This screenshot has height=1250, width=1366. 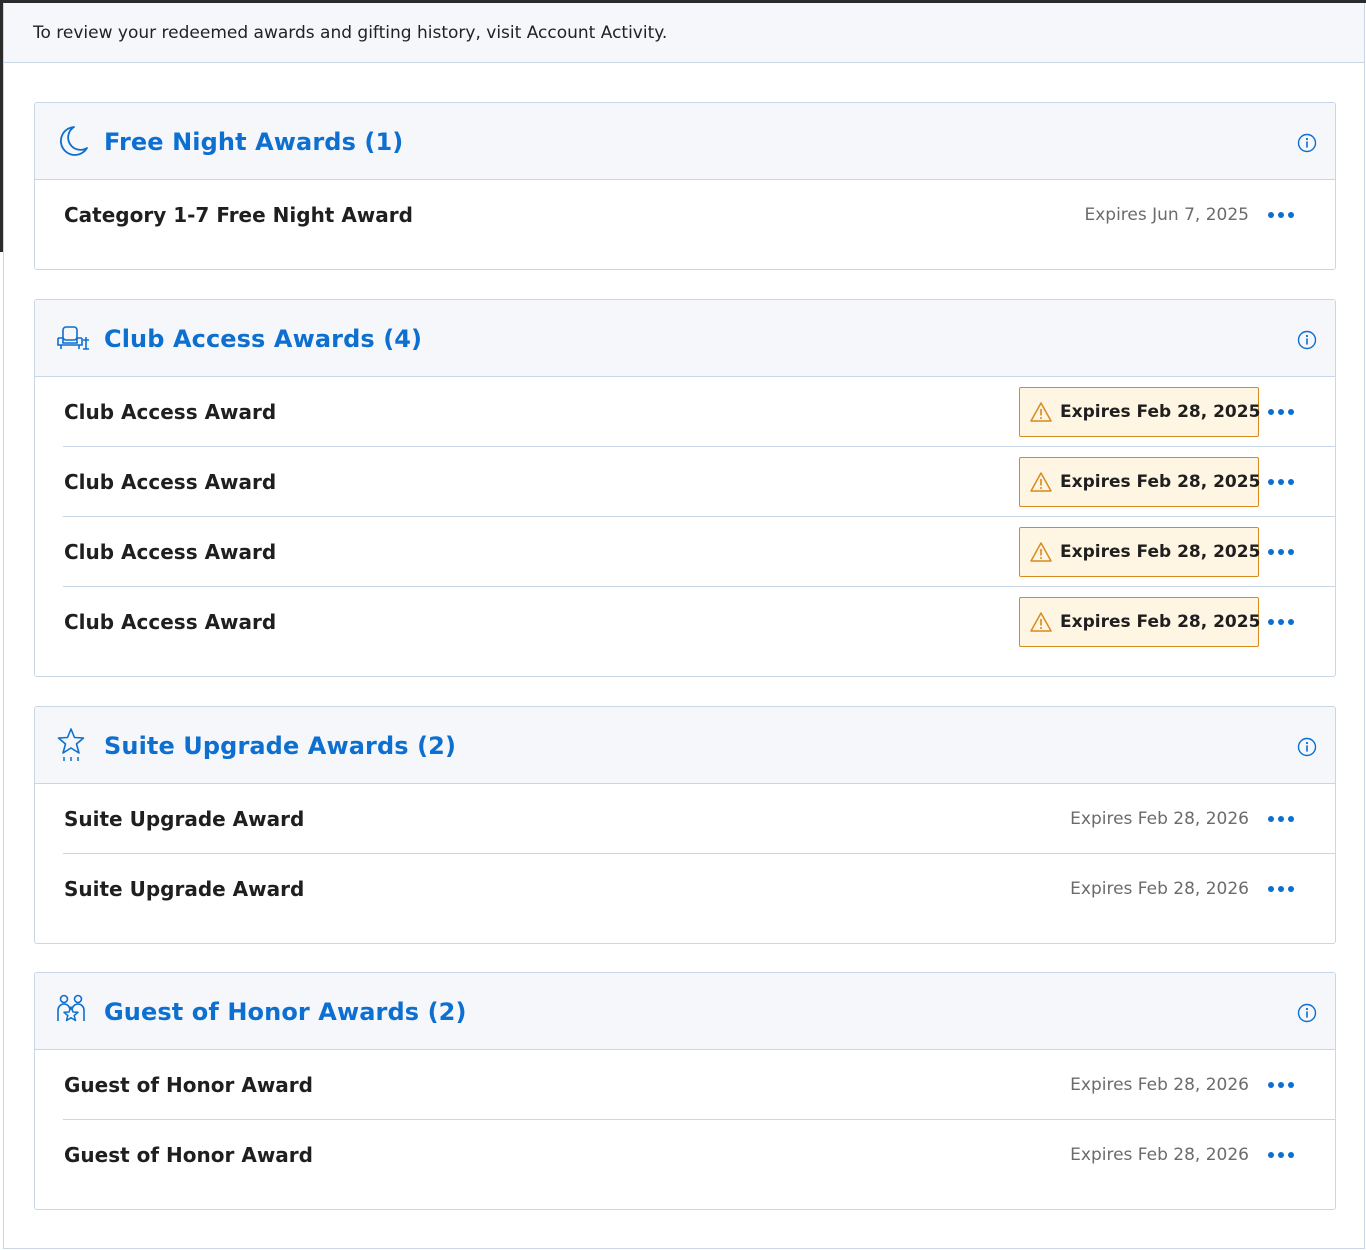 I want to click on suite-upgrade-awards-title: Suite Upgrade Awards (2), so click(x=280, y=745).